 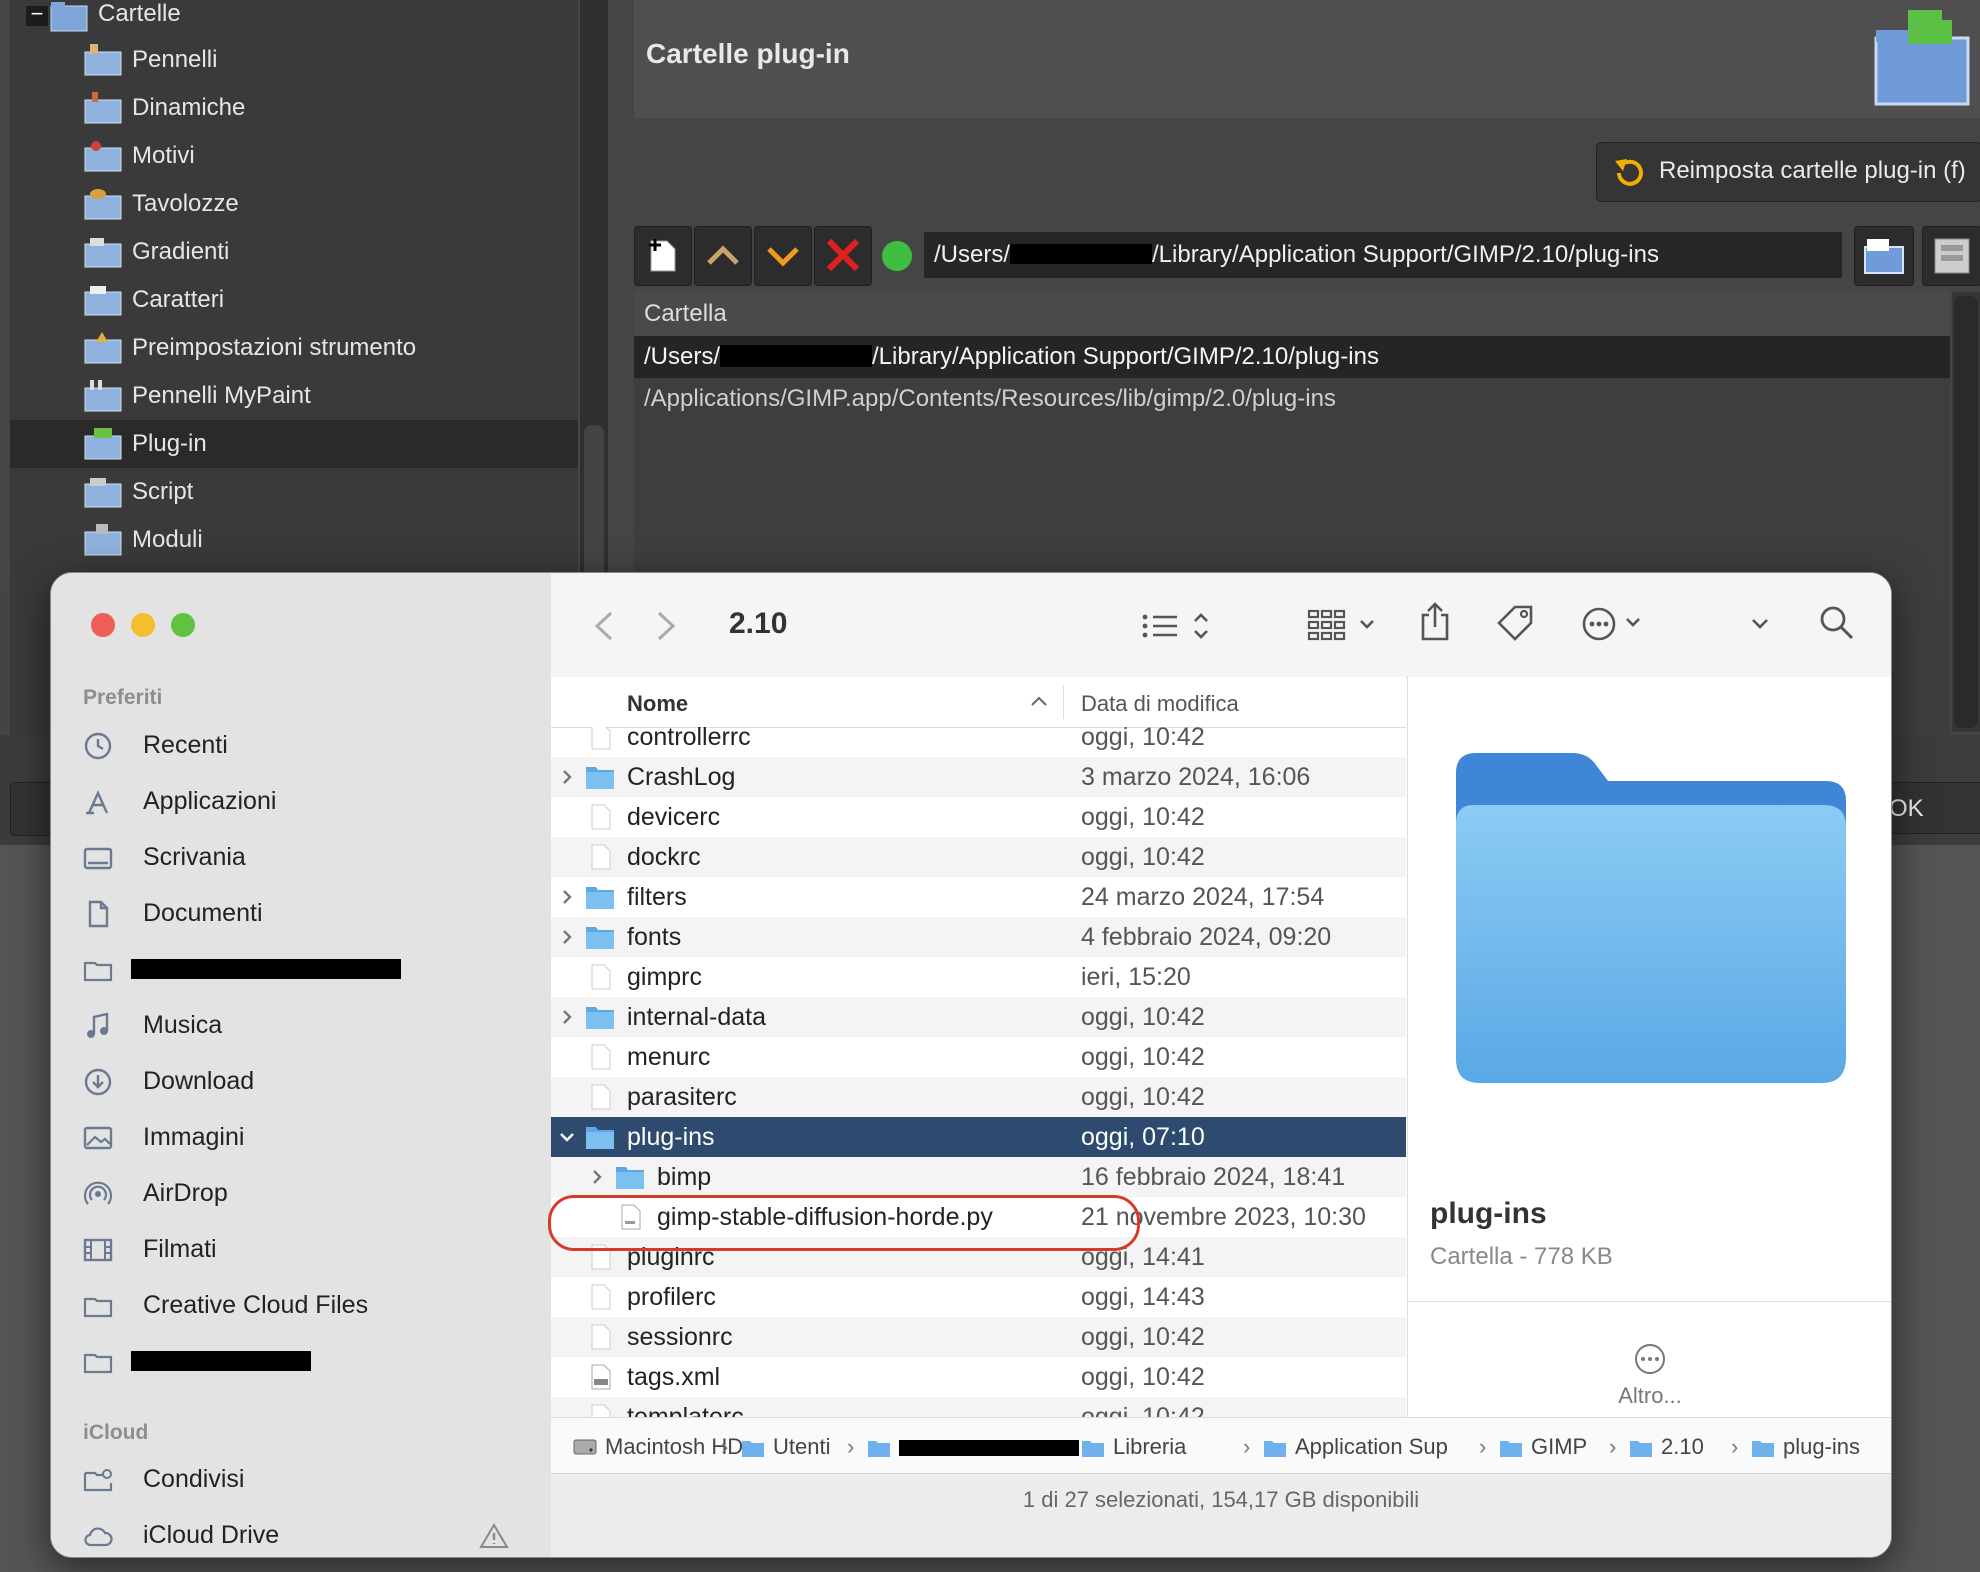 I want to click on warning-icon, so click(x=494, y=1536).